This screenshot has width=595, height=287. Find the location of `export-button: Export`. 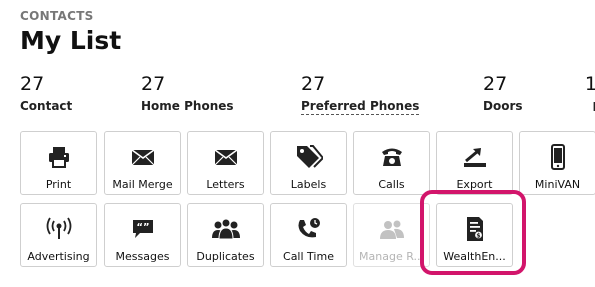

export-button: Export is located at coordinates (474, 163).